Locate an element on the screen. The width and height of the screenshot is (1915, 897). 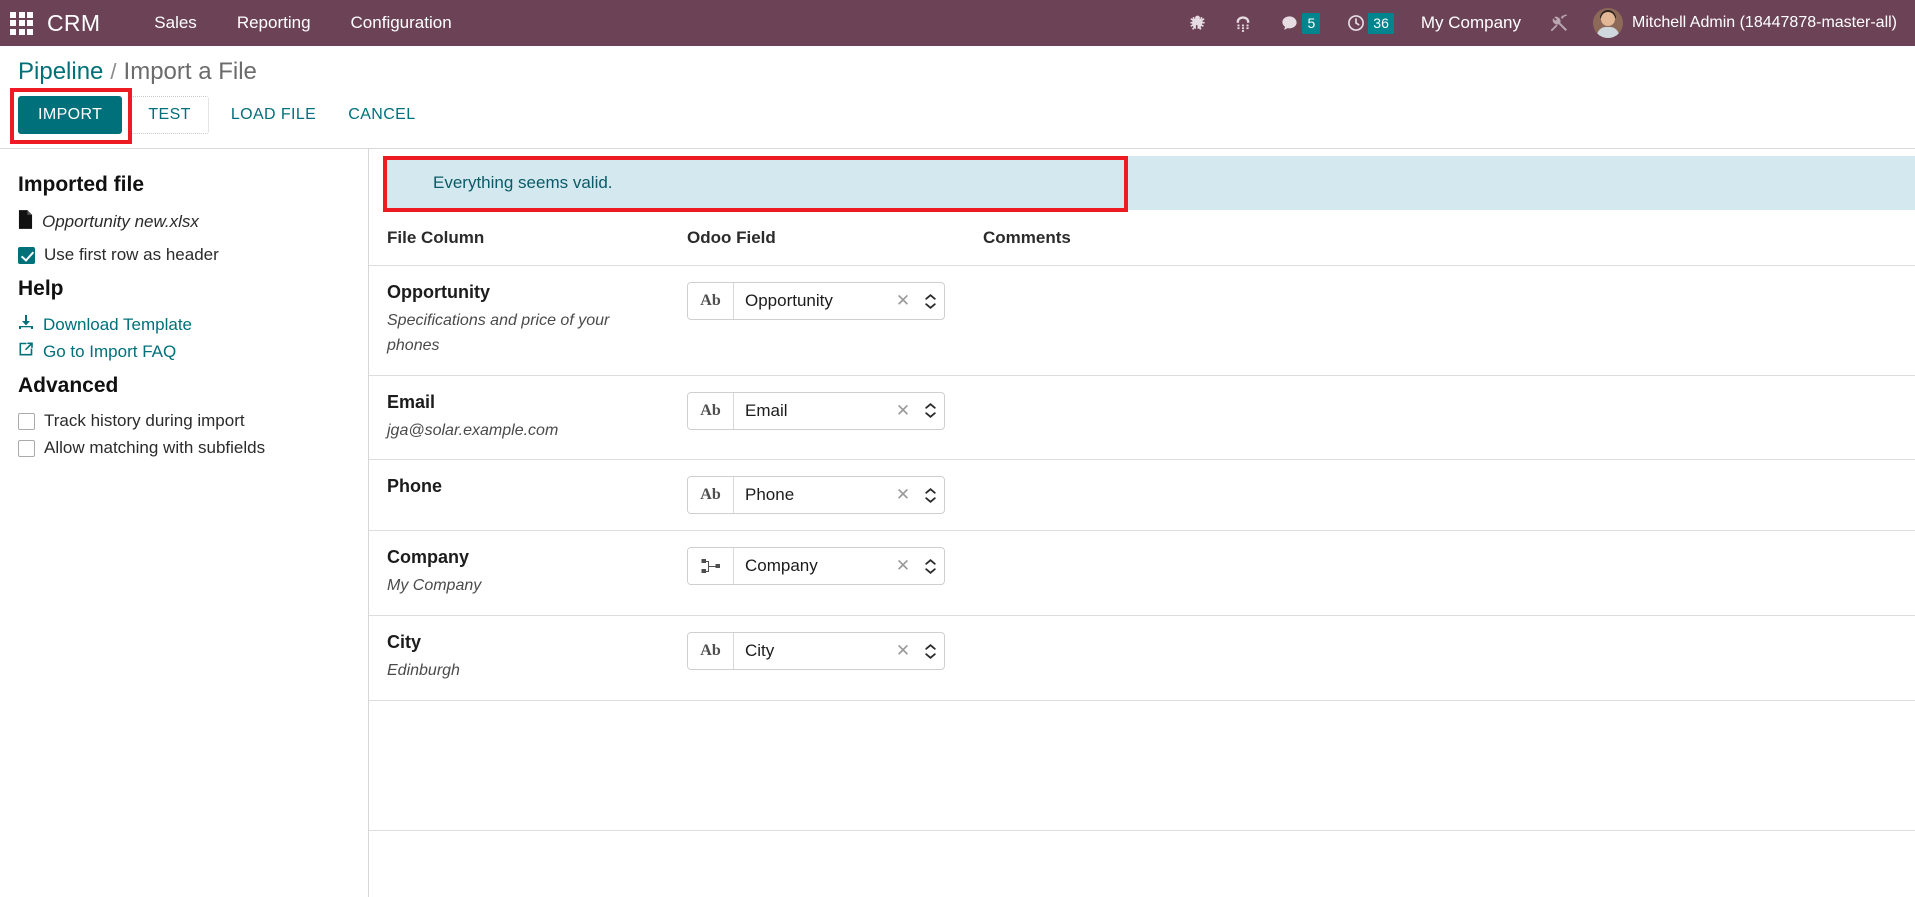
table-empty-space is located at coordinates (1142, 765).